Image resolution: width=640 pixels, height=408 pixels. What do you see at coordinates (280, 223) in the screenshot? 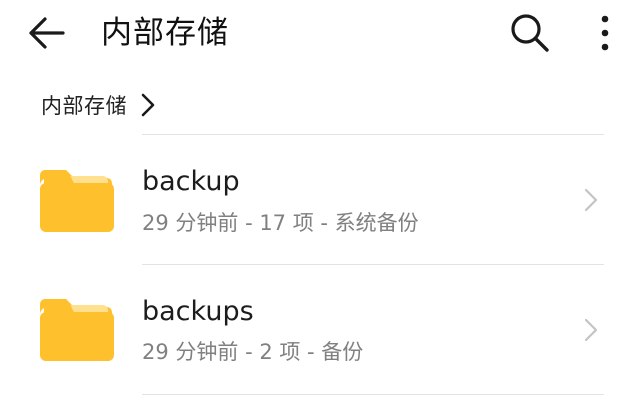
I see `file-meta: 29 分钟前 - 17 项 - 系统备份` at bounding box center [280, 223].